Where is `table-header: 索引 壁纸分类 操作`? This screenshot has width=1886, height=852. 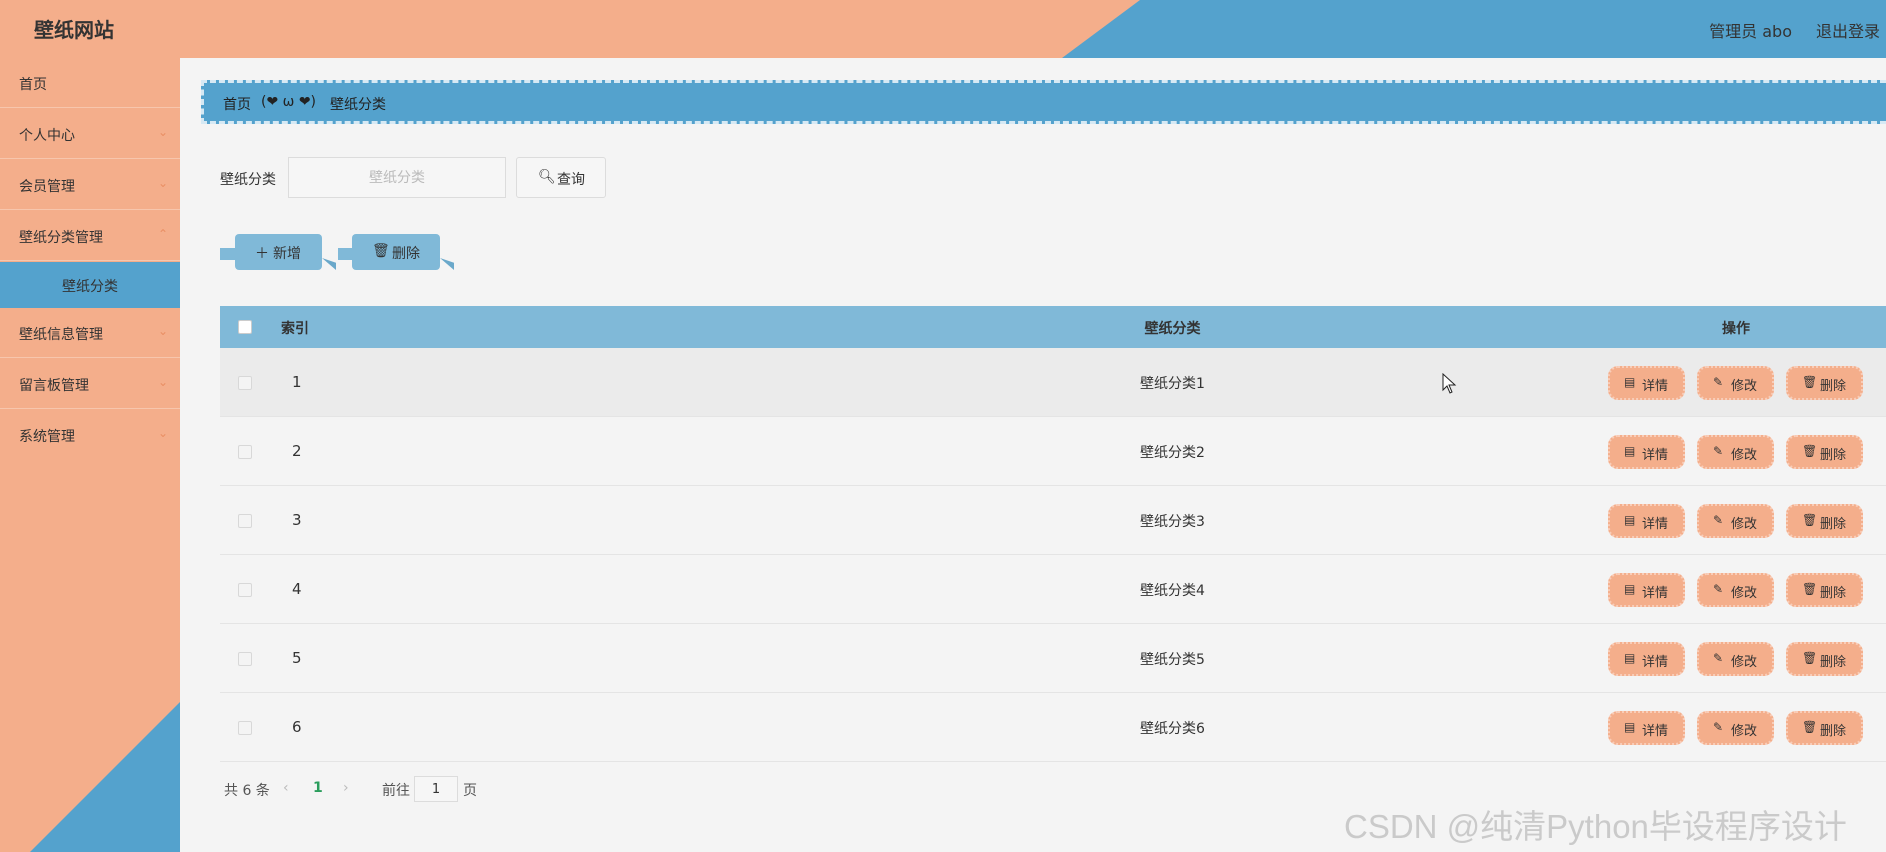 table-header: 索引 壁纸分类 操作 is located at coordinates (1053, 327).